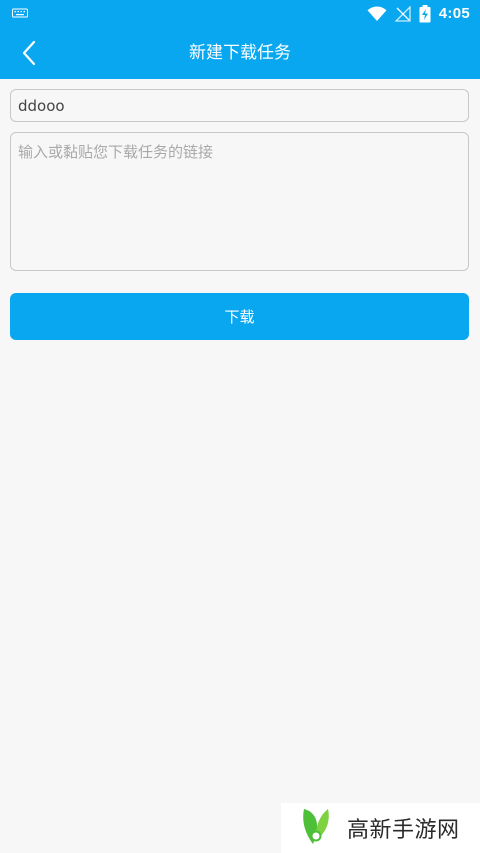 The width and height of the screenshot is (480, 853). I want to click on app-bar: 新建下载任务, so click(240, 53).